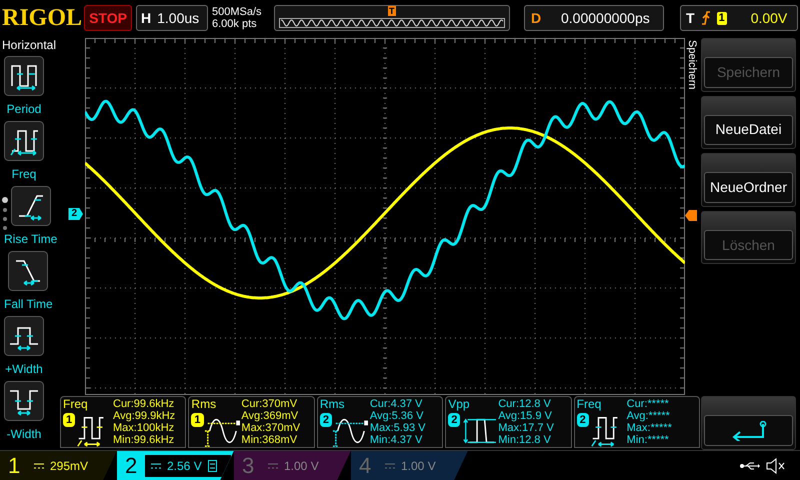 This screenshot has height=480, width=800. Describe the element at coordinates (690, 18) in the screenshot. I see `trigger-label: T` at that location.